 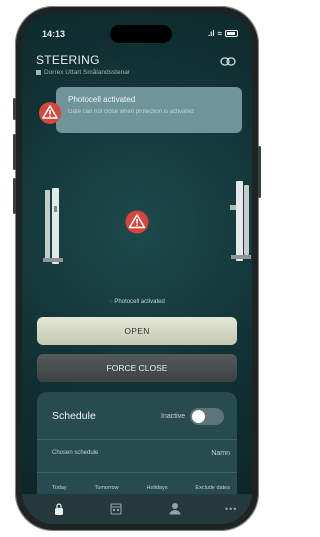 What do you see at coordinates (223, 33) in the screenshot?
I see `status-icons: .ıl ≈` at bounding box center [223, 33].